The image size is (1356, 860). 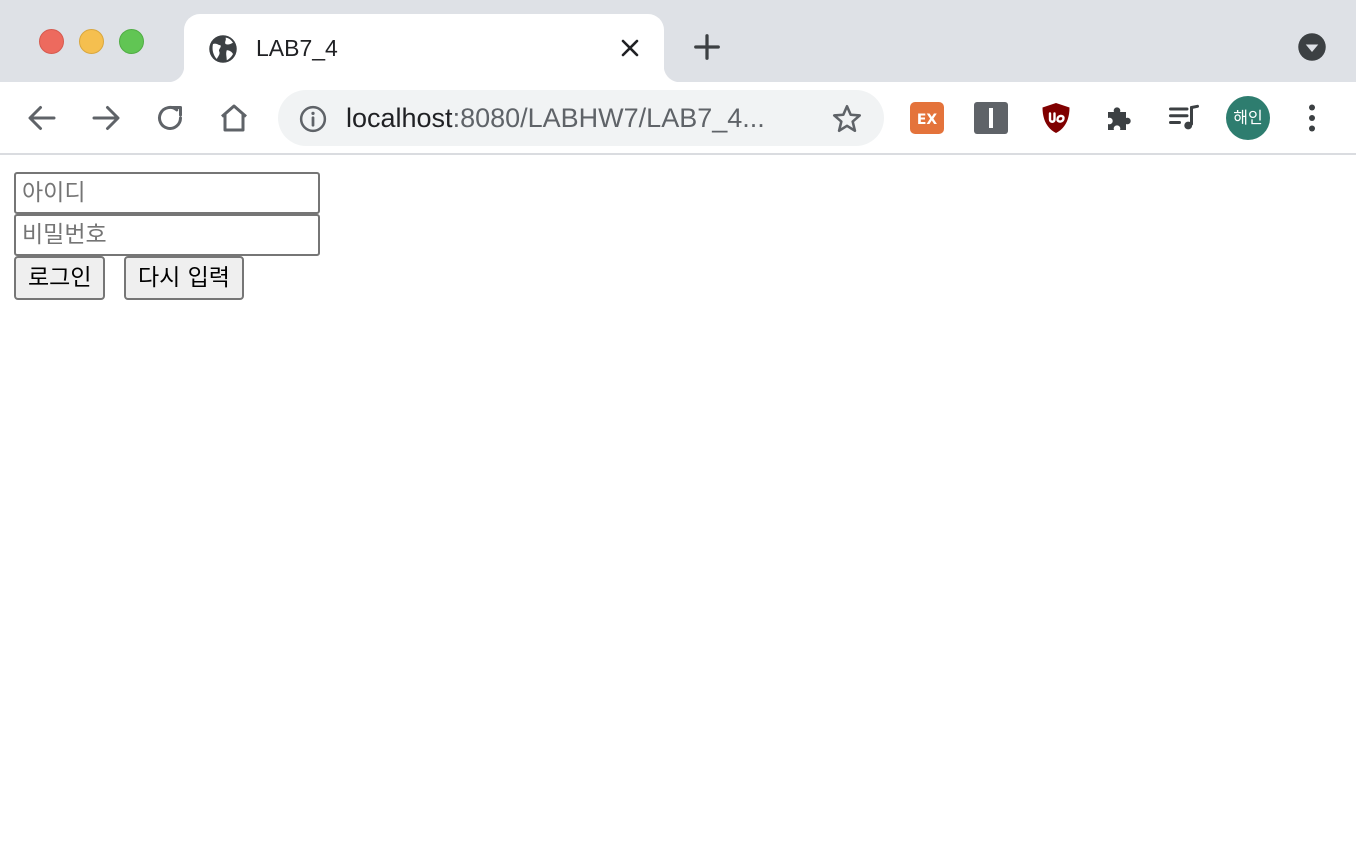 What do you see at coordinates (1120, 118) in the screenshot?
I see `puzzle-extension-icon` at bounding box center [1120, 118].